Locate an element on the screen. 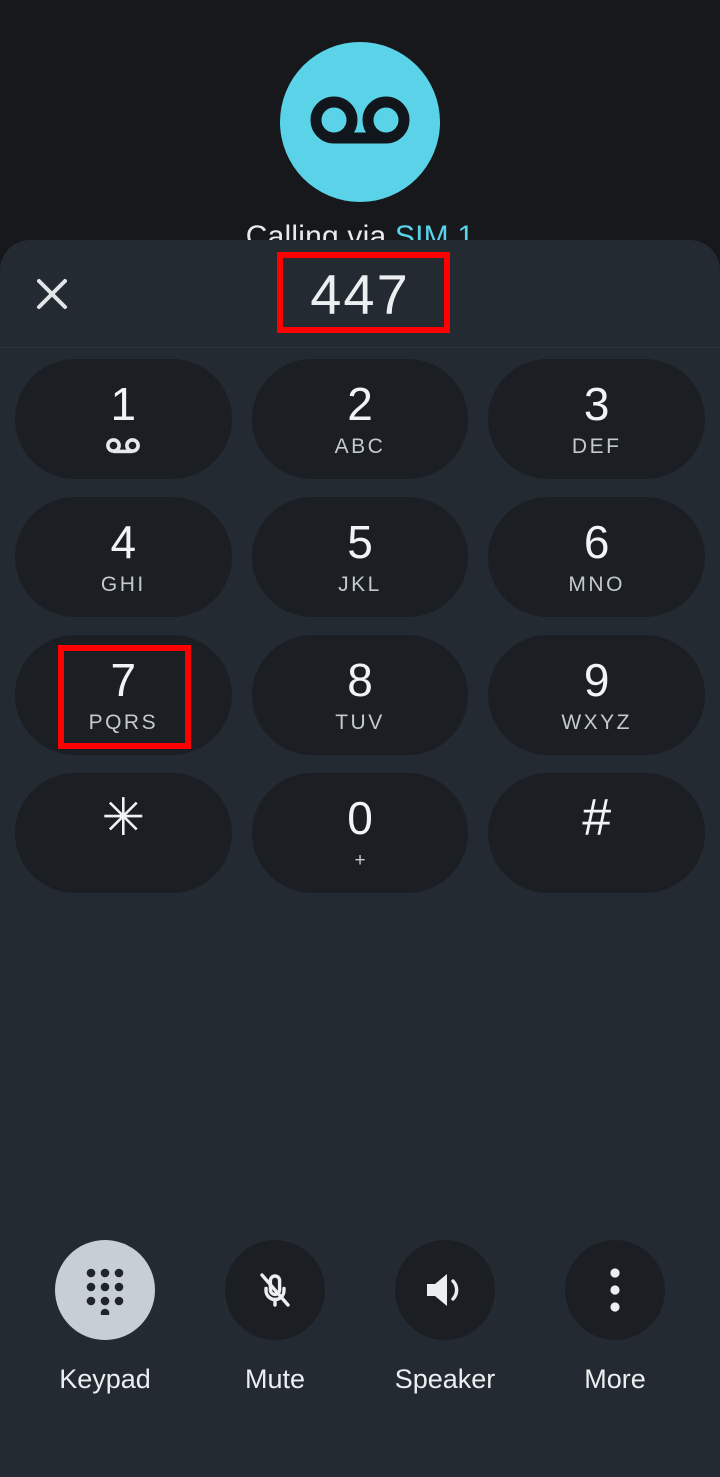  key-hash: # is located at coordinates (596, 833).